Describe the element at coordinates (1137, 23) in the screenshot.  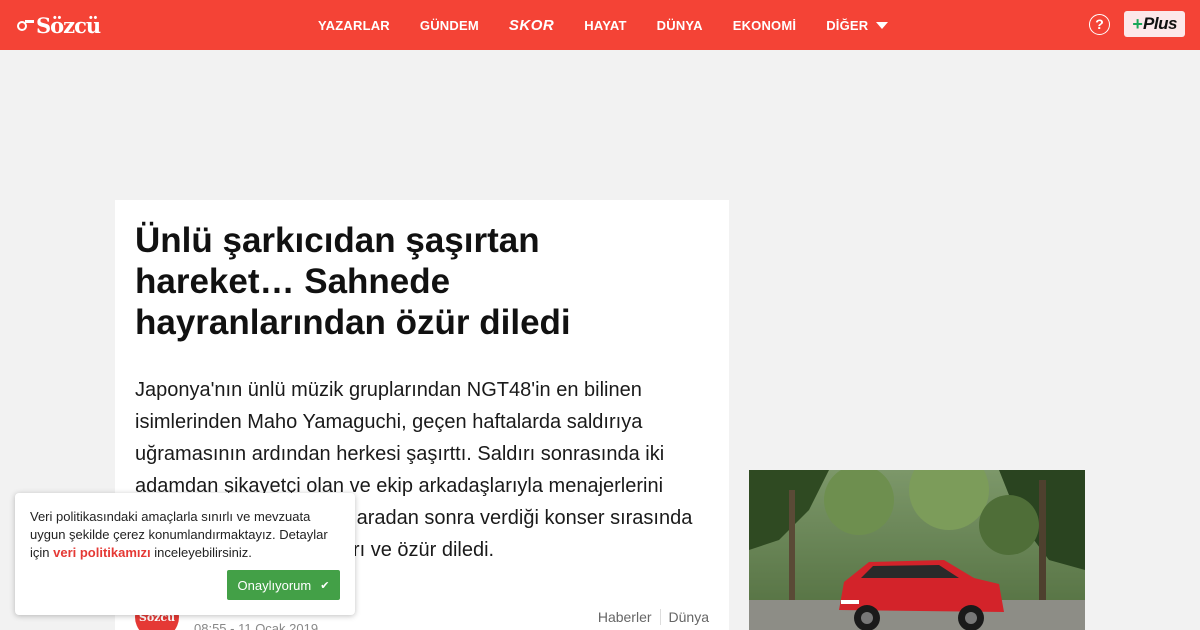
I see `plus-icon: +` at that location.